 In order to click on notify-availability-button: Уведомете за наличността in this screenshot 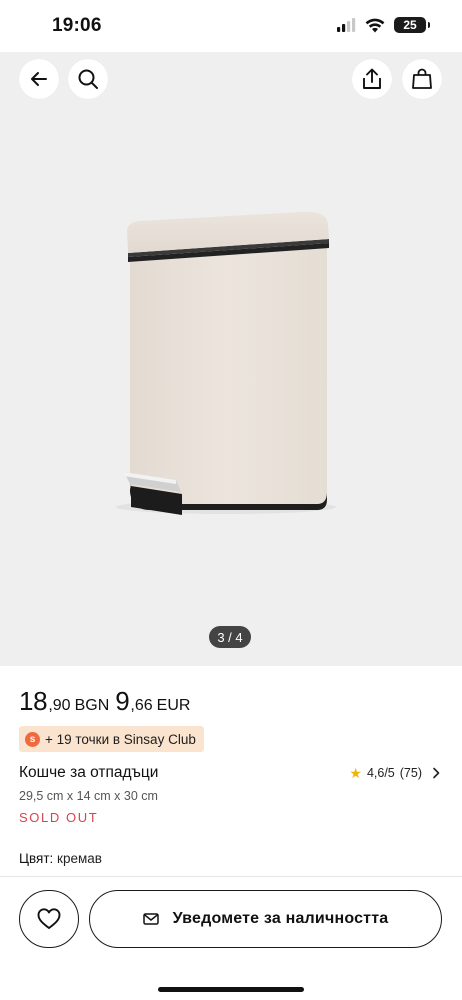, I will do `click(265, 919)`.